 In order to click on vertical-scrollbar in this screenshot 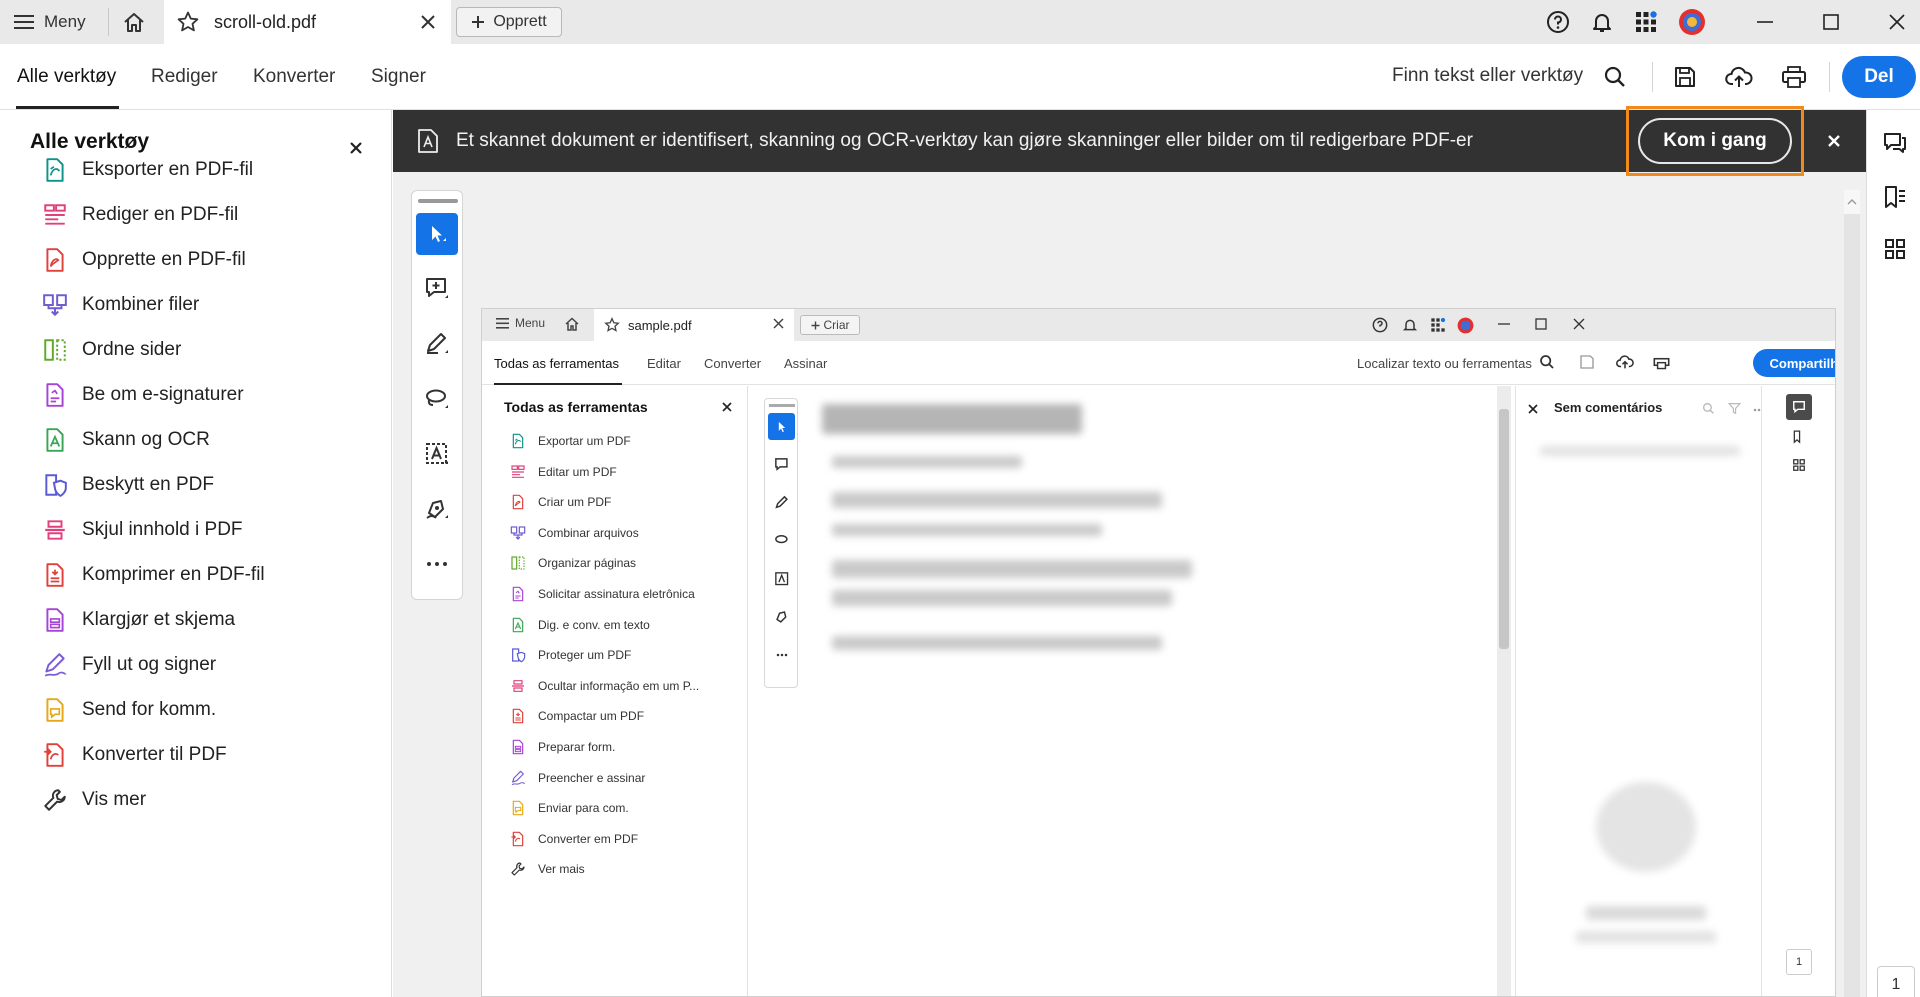, I will do `click(1852, 593)`.